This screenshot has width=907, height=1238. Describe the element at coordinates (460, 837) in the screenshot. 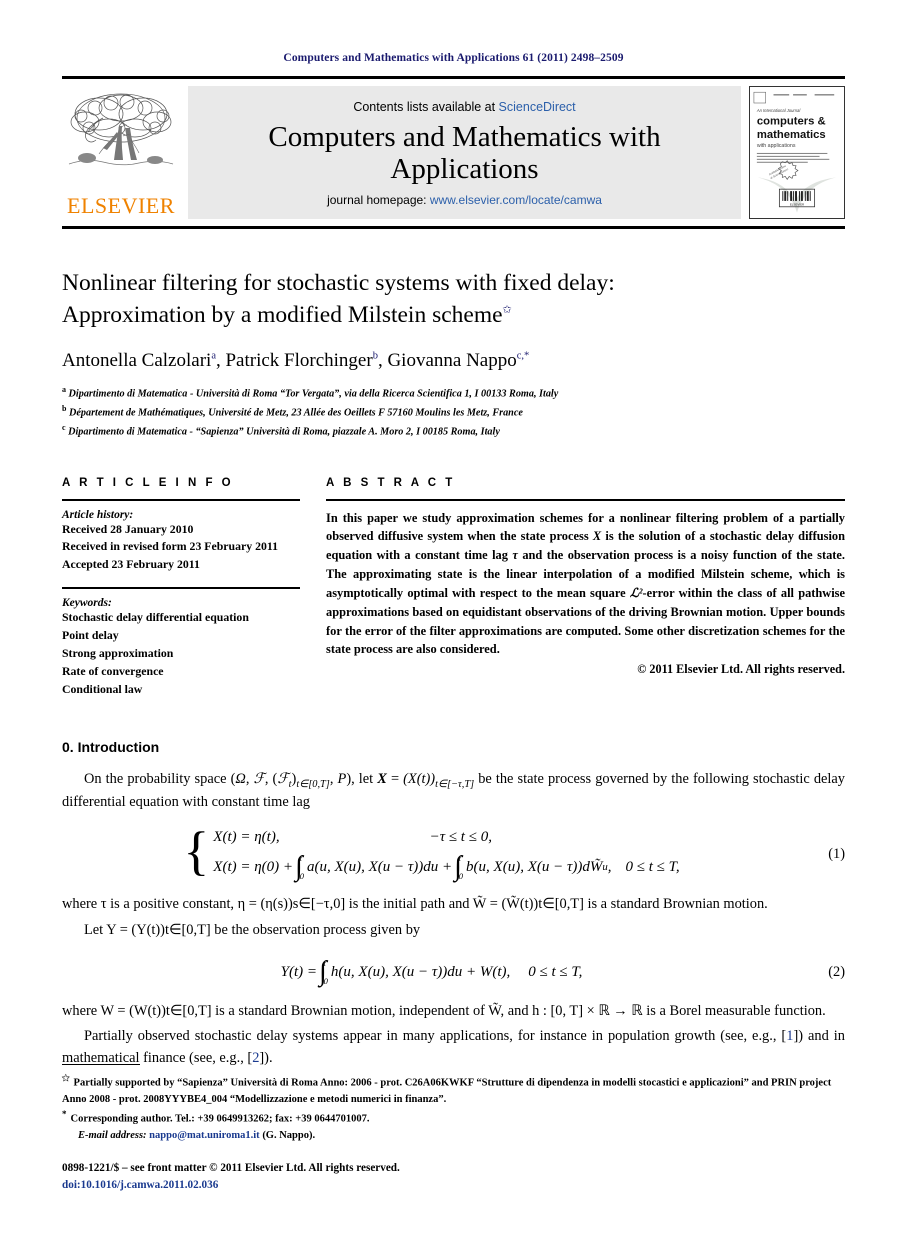

I see `equation-1-condition-1: −τ ≤ t ≤ 0,` at that location.